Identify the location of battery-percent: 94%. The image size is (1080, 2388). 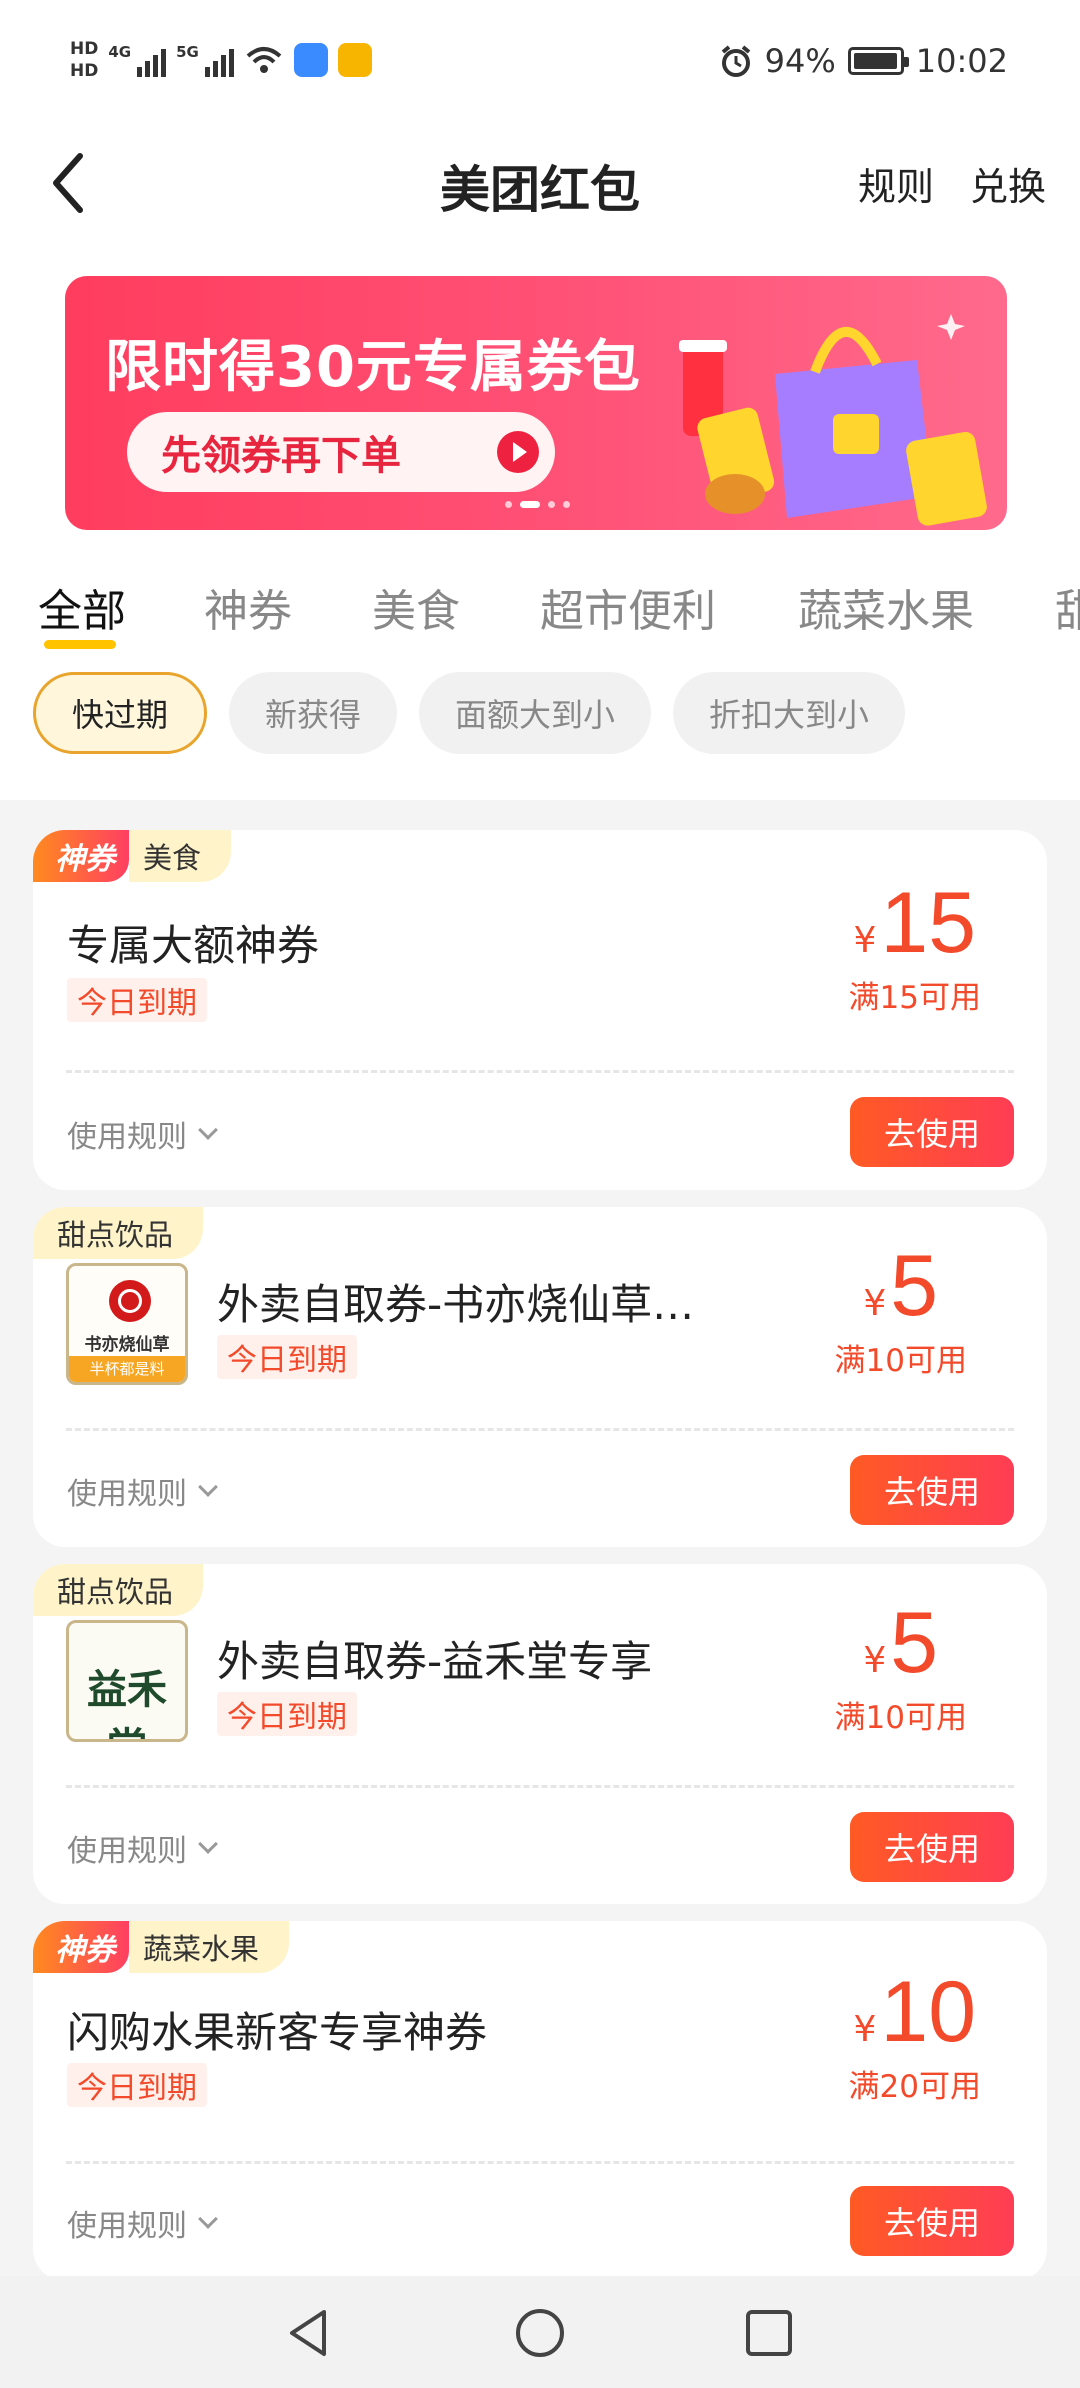
(800, 61).